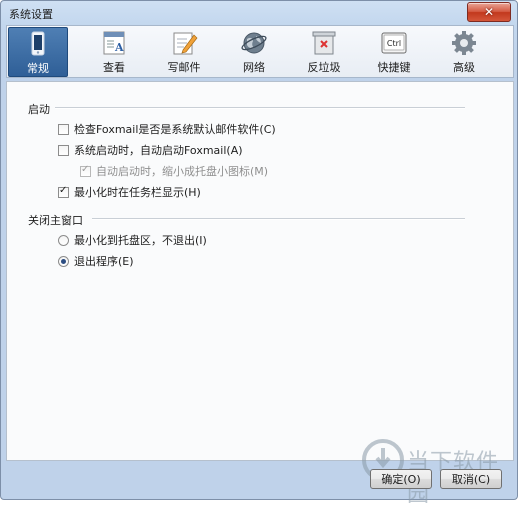 This screenshot has height=508, width=518. I want to click on tab-compose: 写邮件, so click(184, 51).